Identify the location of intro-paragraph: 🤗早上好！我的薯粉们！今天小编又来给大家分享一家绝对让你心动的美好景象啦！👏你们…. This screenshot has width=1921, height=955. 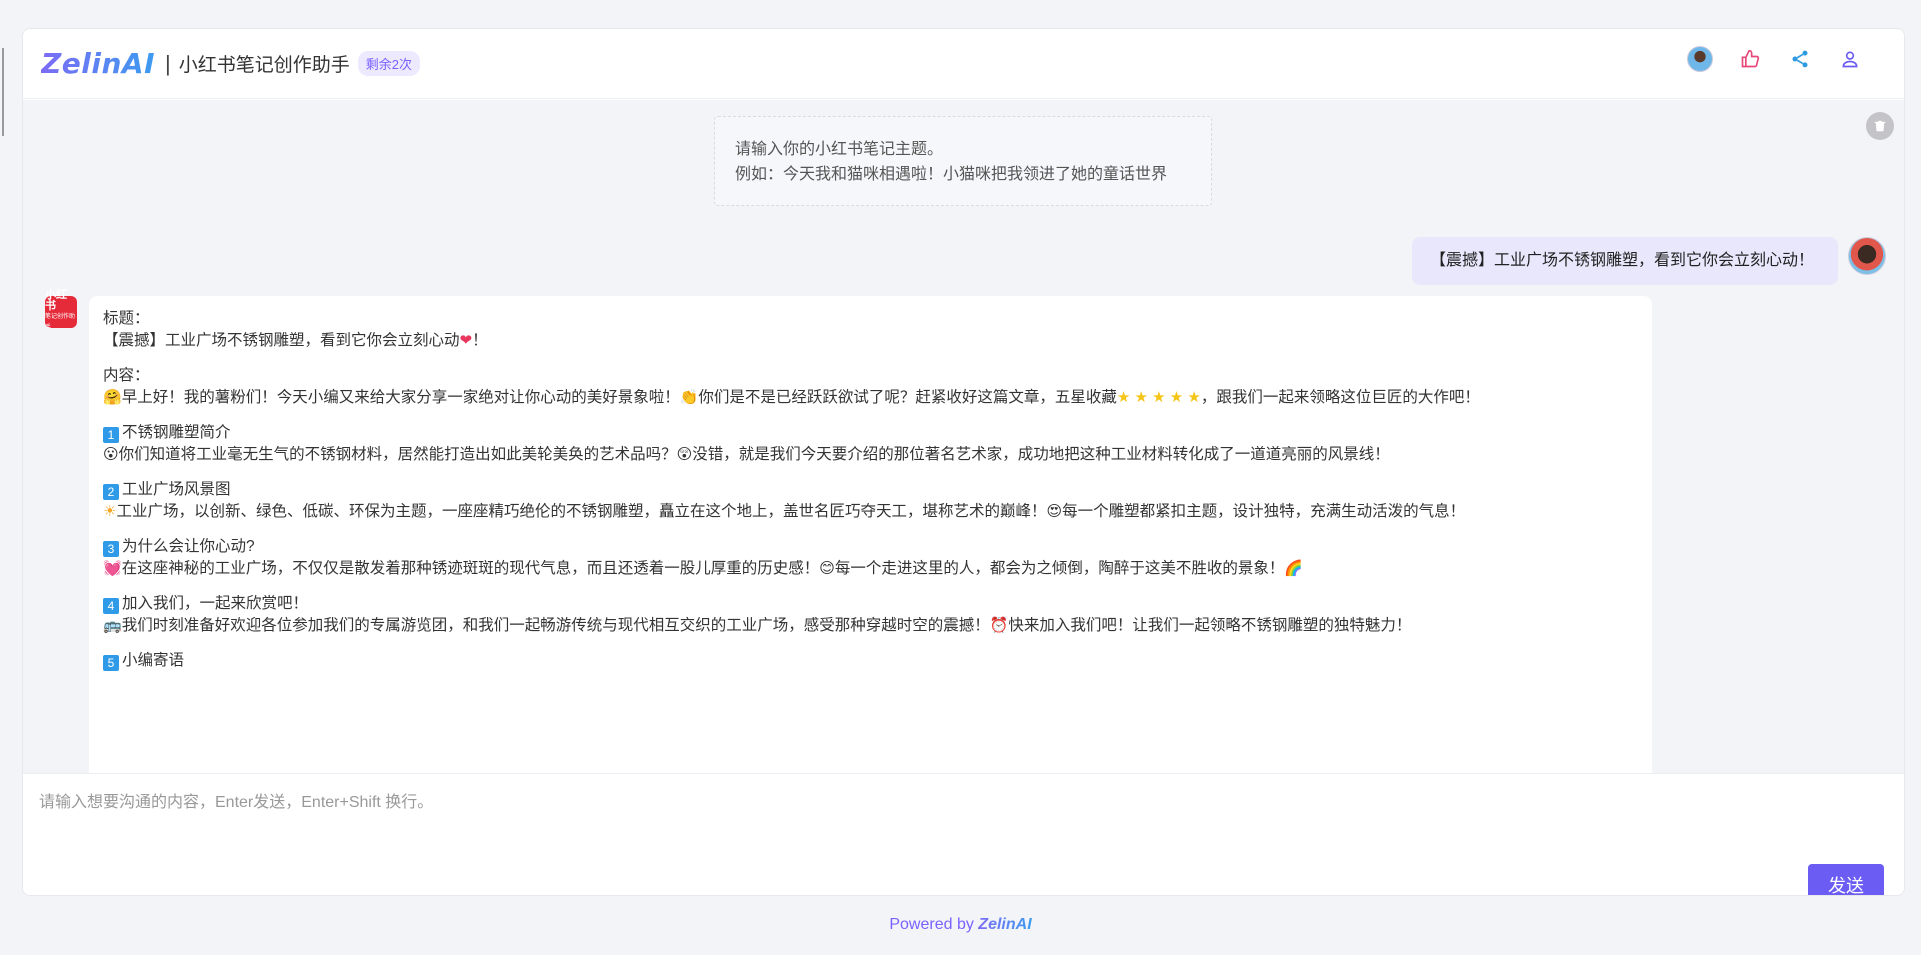
(870, 398).